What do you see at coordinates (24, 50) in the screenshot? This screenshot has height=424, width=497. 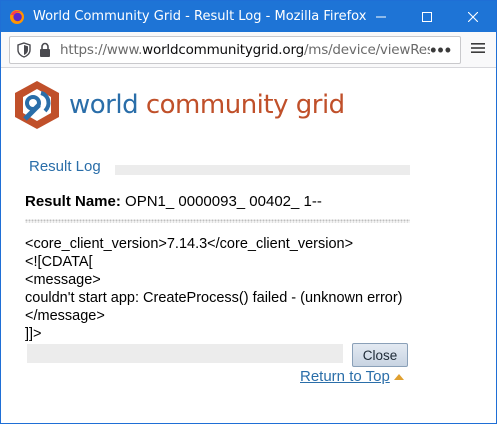 I see `shield-icon` at bounding box center [24, 50].